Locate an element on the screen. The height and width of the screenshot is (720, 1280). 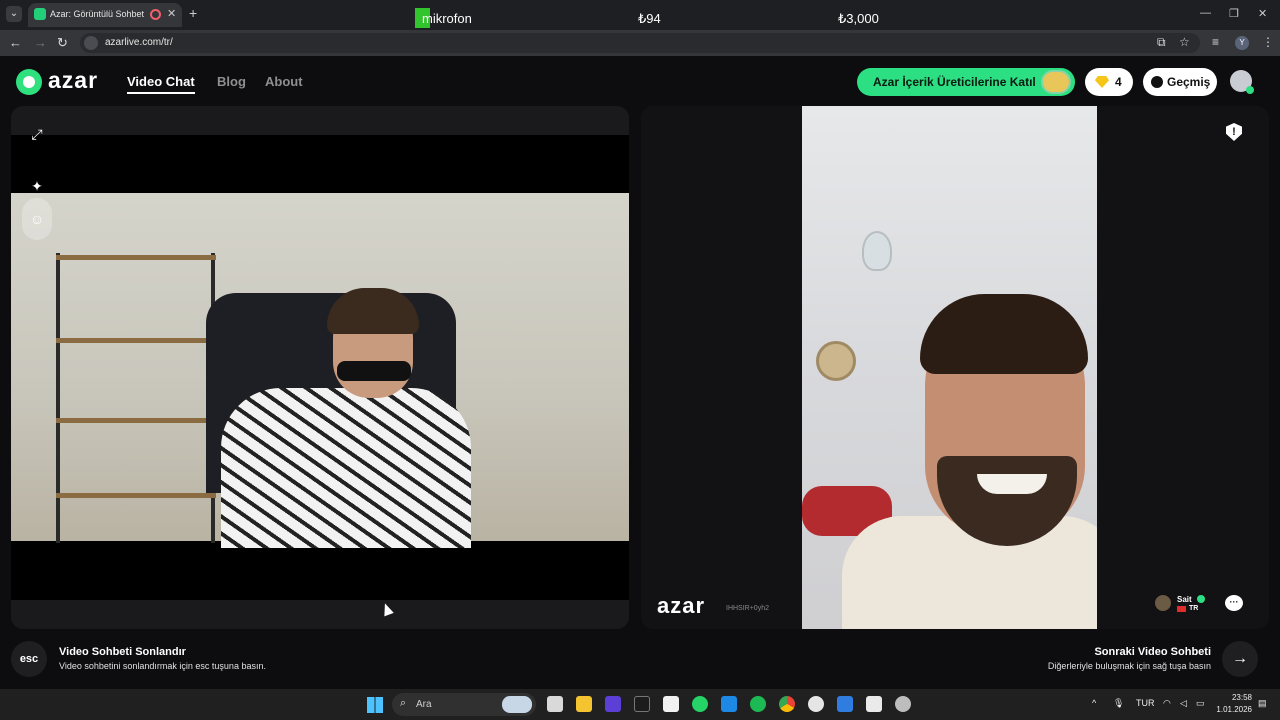
partner-person-hair is located at coordinates (1004, 334).